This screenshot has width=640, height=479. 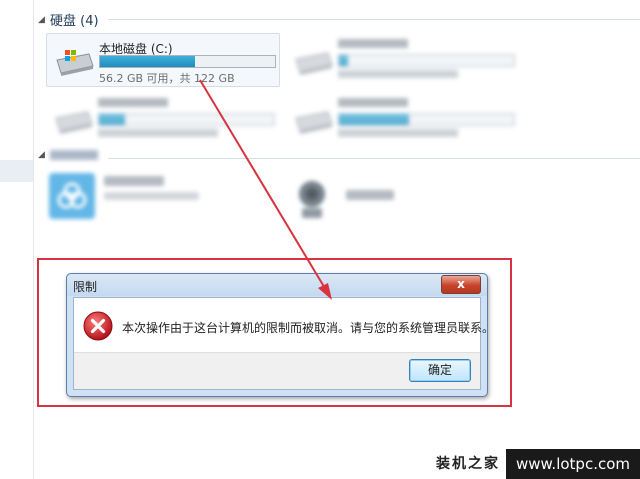 I want to click on error-icon, so click(x=98, y=326).